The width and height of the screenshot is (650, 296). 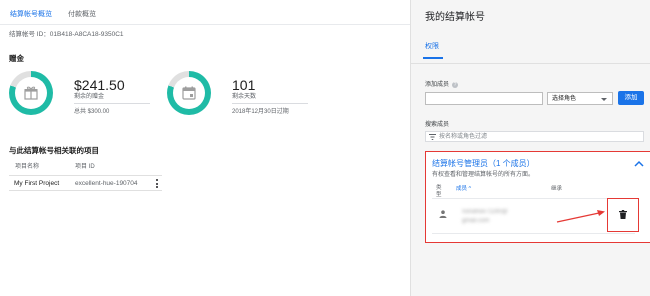 What do you see at coordinates (66, 34) in the screenshot?
I see `billing-account-id: 结算帐号 ID：01B418-A8CA18-9350C1` at bounding box center [66, 34].